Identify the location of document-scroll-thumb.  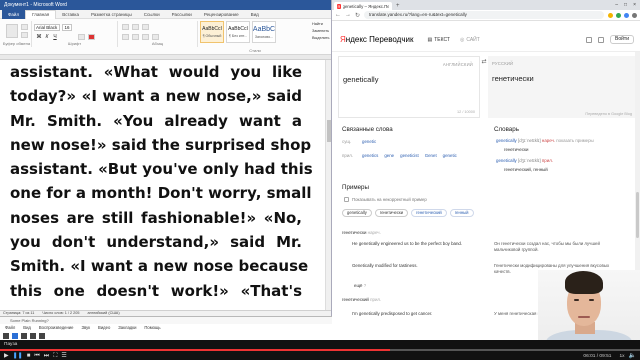
(329, 131).